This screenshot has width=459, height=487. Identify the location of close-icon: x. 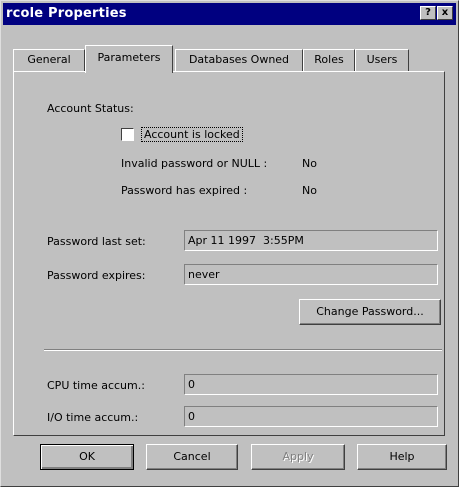
(445, 13).